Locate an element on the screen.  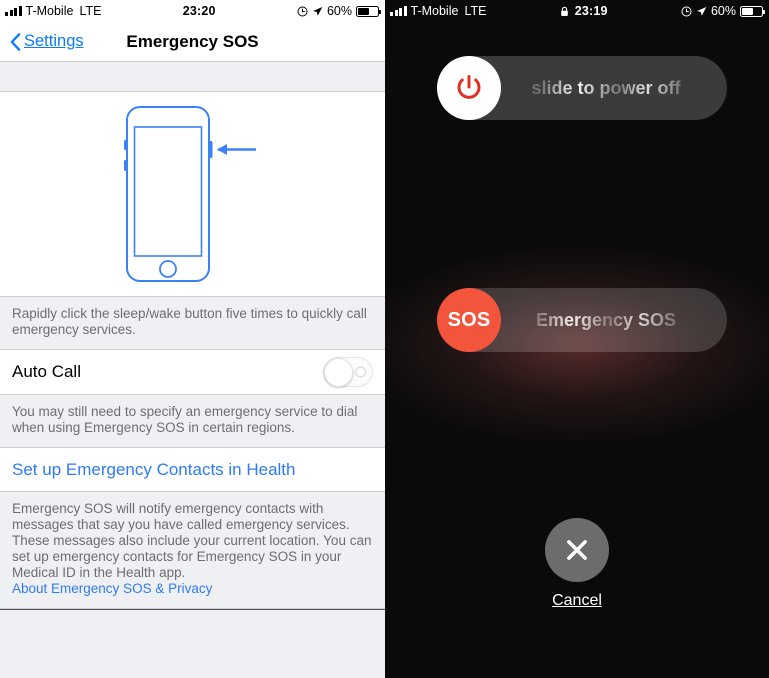
section-gap-top is located at coordinates (192, 77).